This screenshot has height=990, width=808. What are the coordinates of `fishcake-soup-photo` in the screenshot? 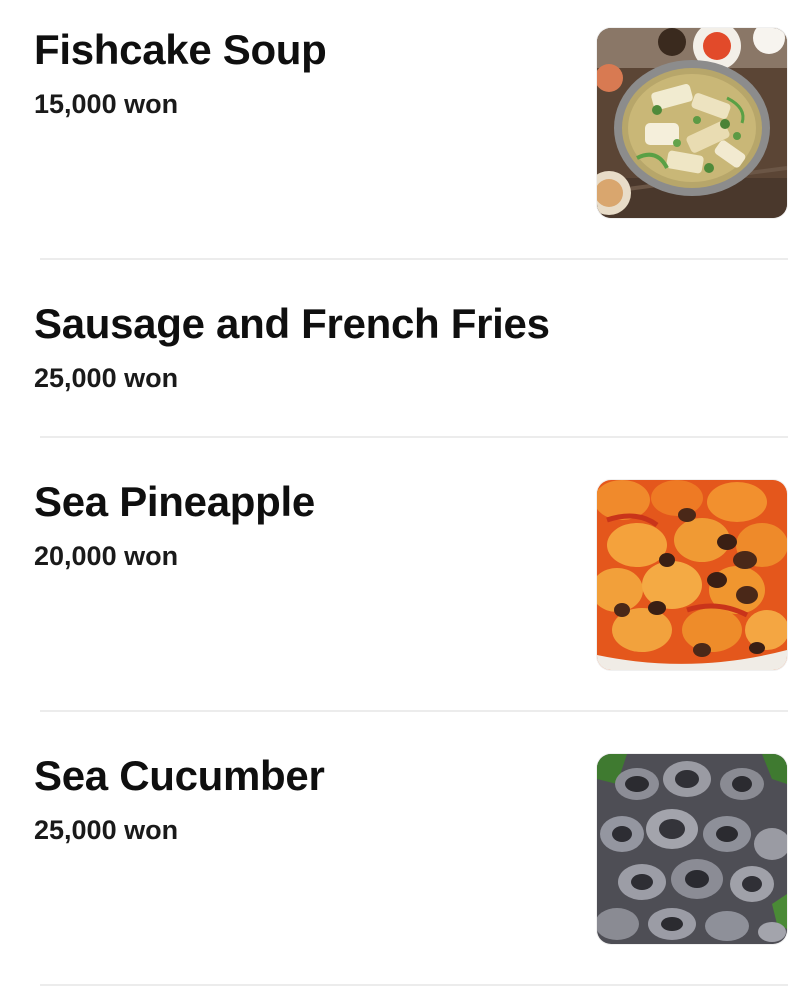 It's located at (692, 123).